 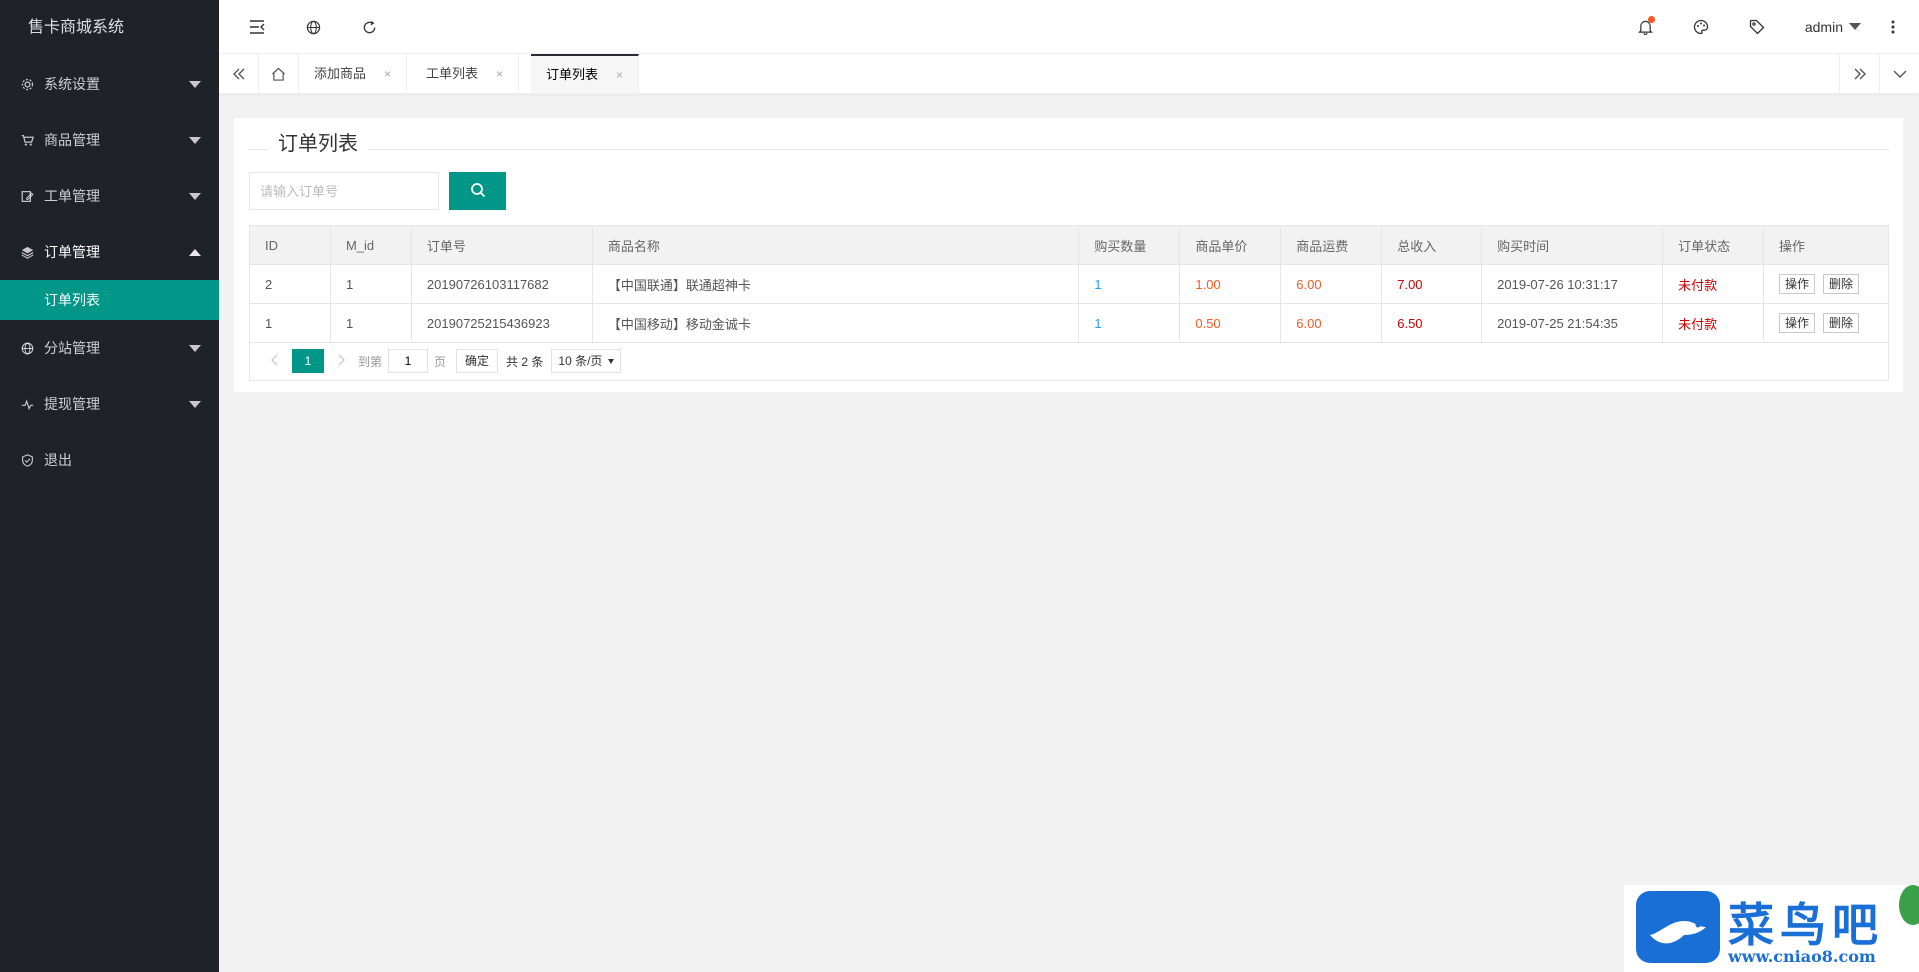 I want to click on sidebar-item-label: 分站管理, so click(x=72, y=348).